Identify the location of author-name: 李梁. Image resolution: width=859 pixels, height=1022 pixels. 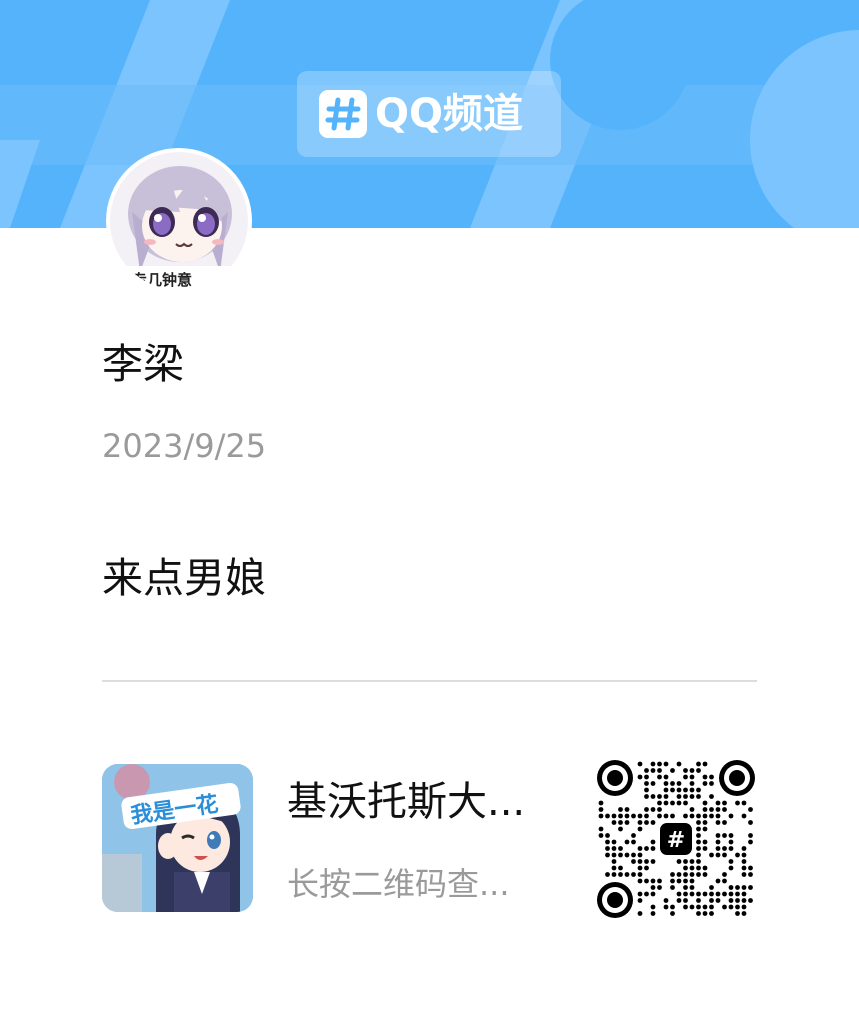
(143, 364).